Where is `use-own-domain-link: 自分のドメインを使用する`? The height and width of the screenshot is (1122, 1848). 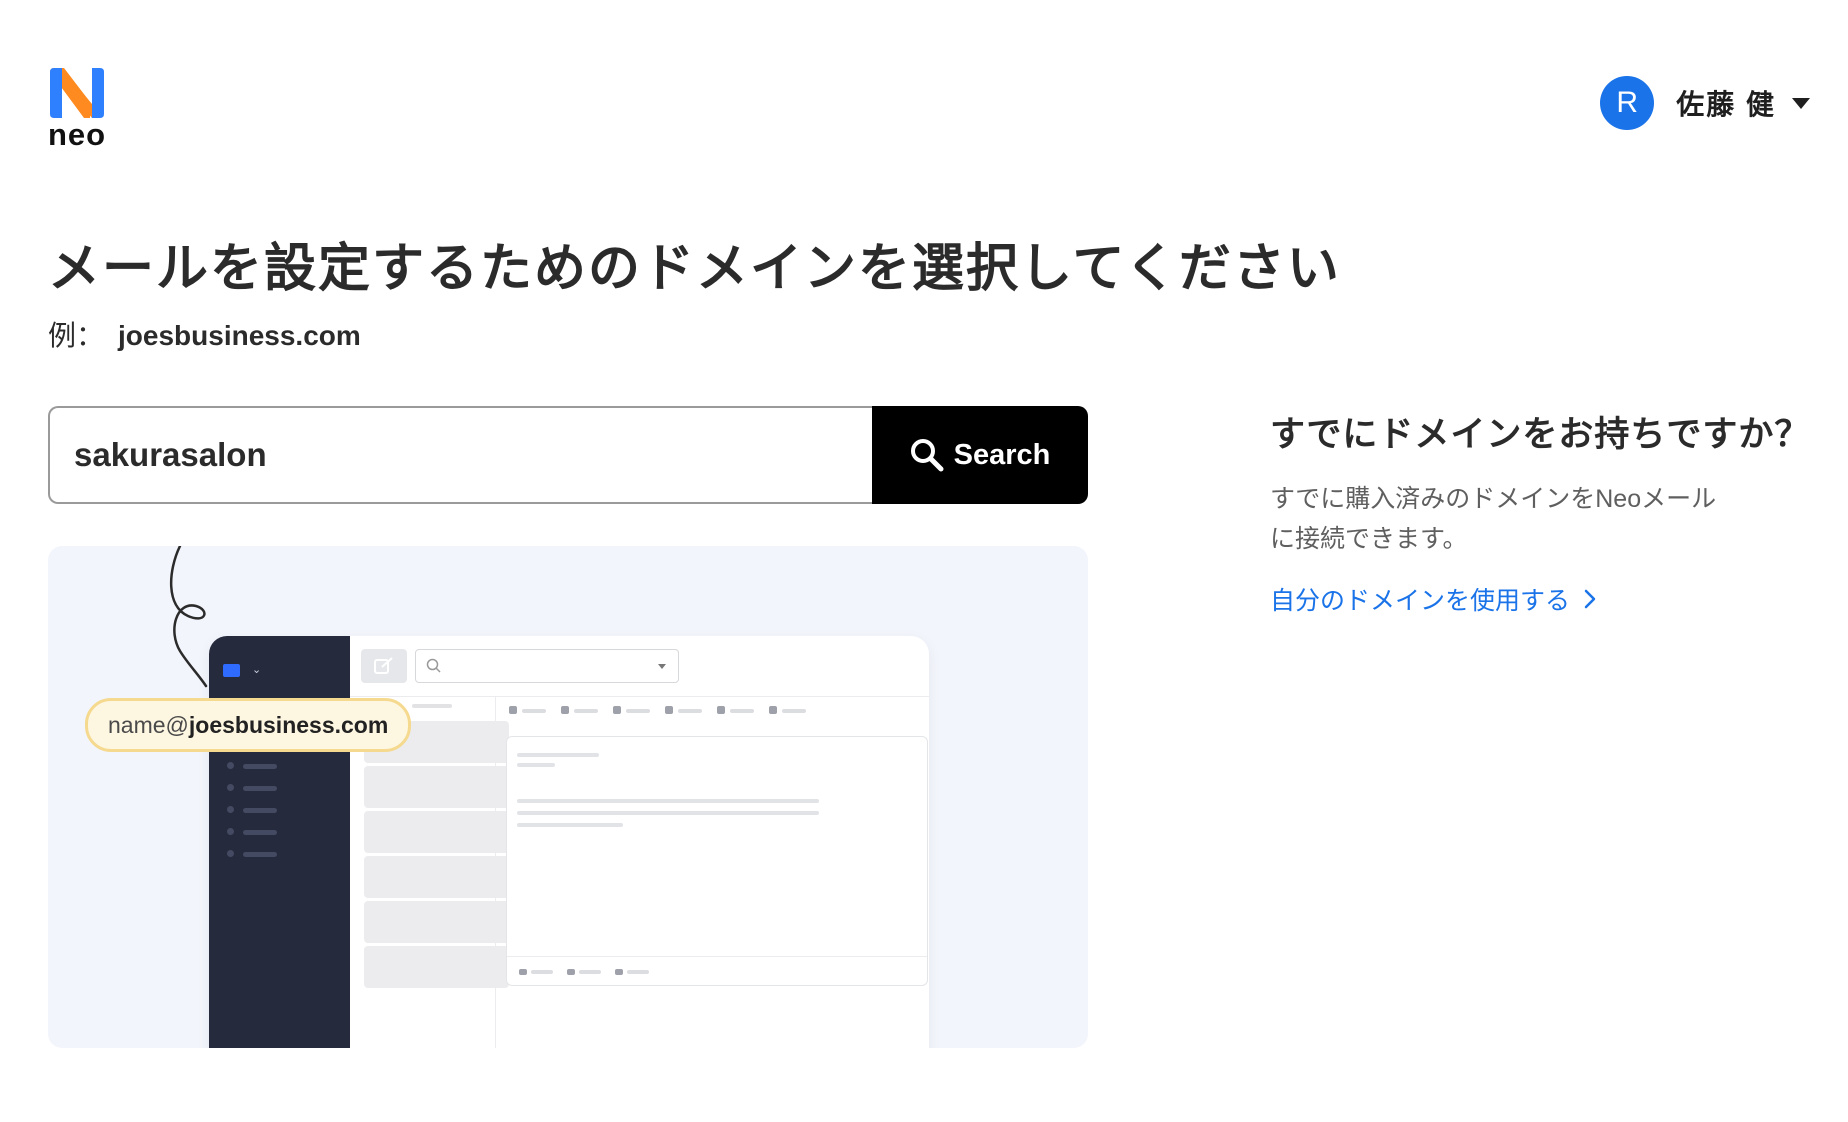
use-own-domain-link: 自分のドメインを使用する is located at coordinates (1433, 599).